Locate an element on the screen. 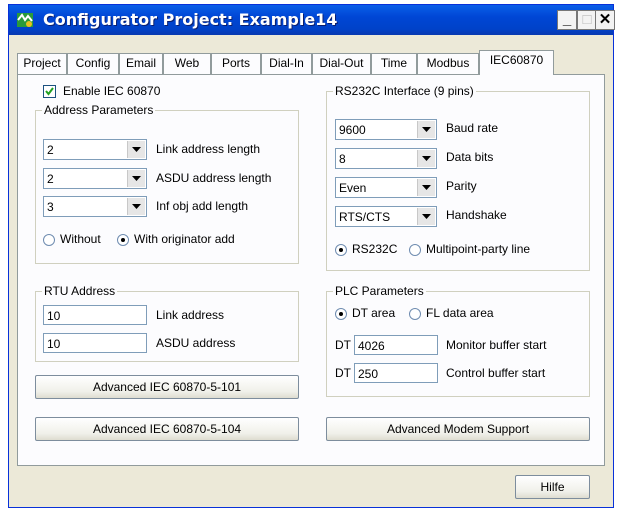 The image size is (618, 511). link-address-length-label: Link address length is located at coordinates (208, 149).